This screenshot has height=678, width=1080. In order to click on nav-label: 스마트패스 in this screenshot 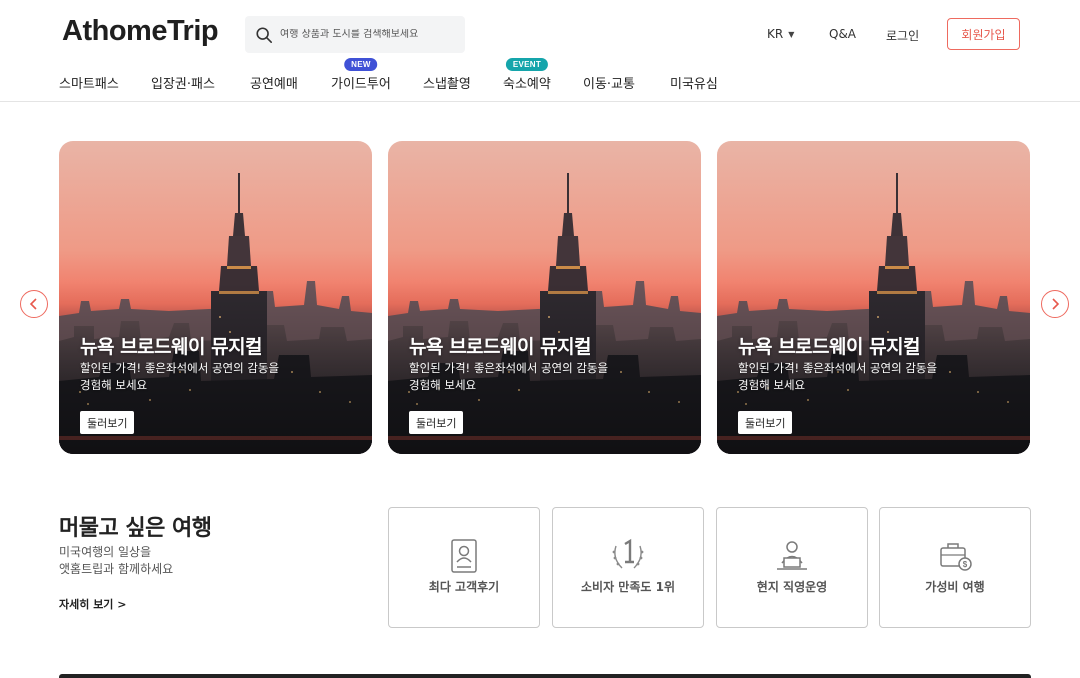, I will do `click(89, 84)`.